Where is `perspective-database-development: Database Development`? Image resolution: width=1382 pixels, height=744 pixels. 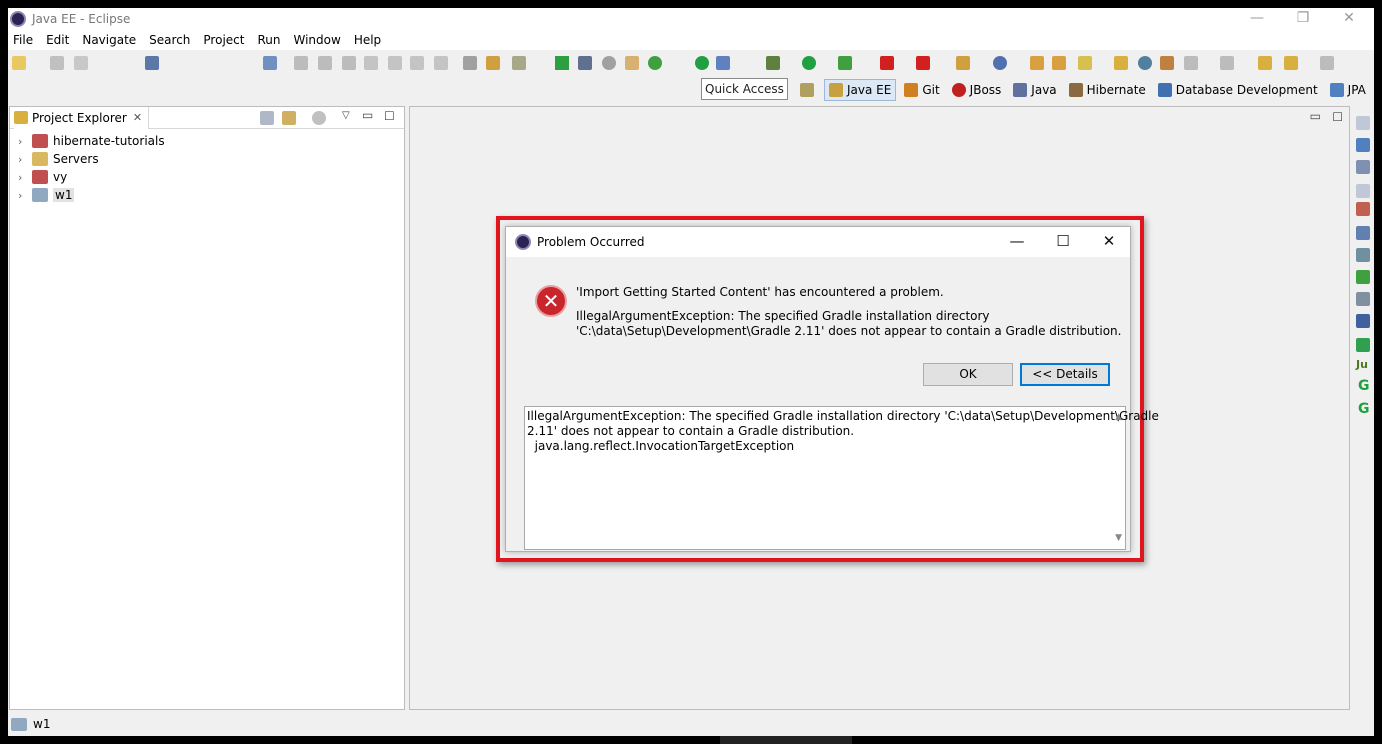
perspective-database-development: Database Development is located at coordinates (1238, 90).